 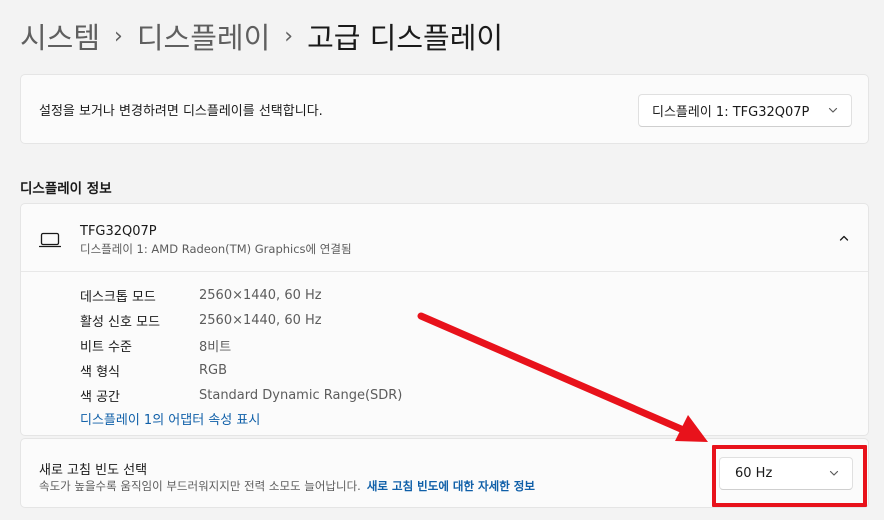 What do you see at coordinates (118, 297) in the screenshot?
I see `info-label: 데스크톱 모드` at bounding box center [118, 297].